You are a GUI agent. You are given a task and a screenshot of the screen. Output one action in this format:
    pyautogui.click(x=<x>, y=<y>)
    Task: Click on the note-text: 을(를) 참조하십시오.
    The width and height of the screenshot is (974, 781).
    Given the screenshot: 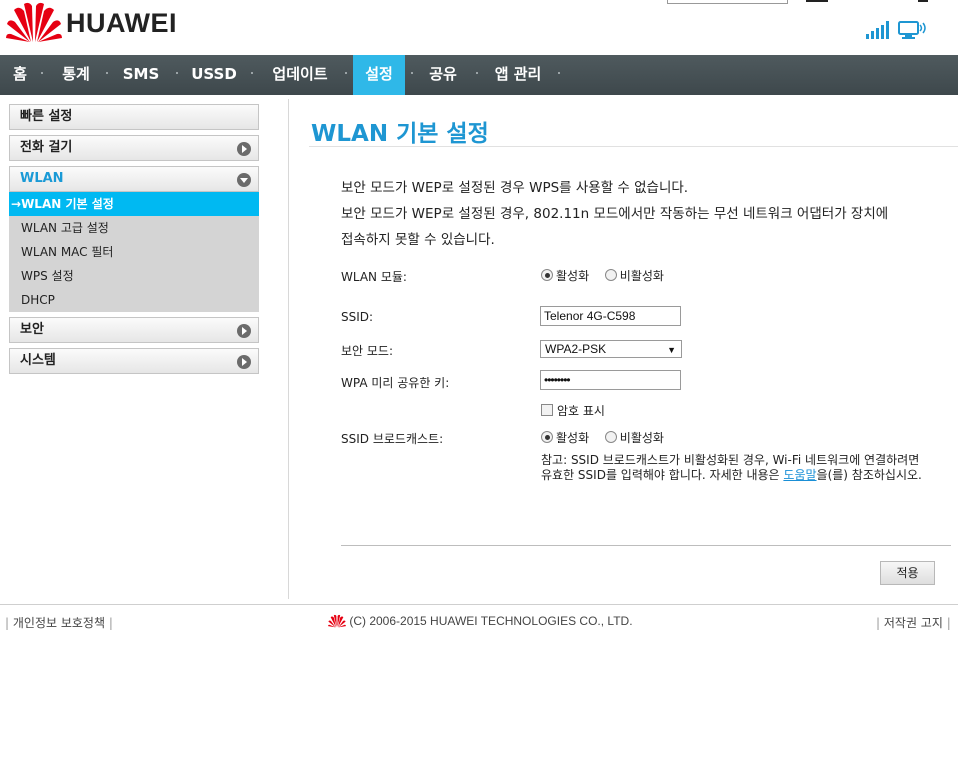 What is the action you would take?
    pyautogui.click(x=869, y=475)
    